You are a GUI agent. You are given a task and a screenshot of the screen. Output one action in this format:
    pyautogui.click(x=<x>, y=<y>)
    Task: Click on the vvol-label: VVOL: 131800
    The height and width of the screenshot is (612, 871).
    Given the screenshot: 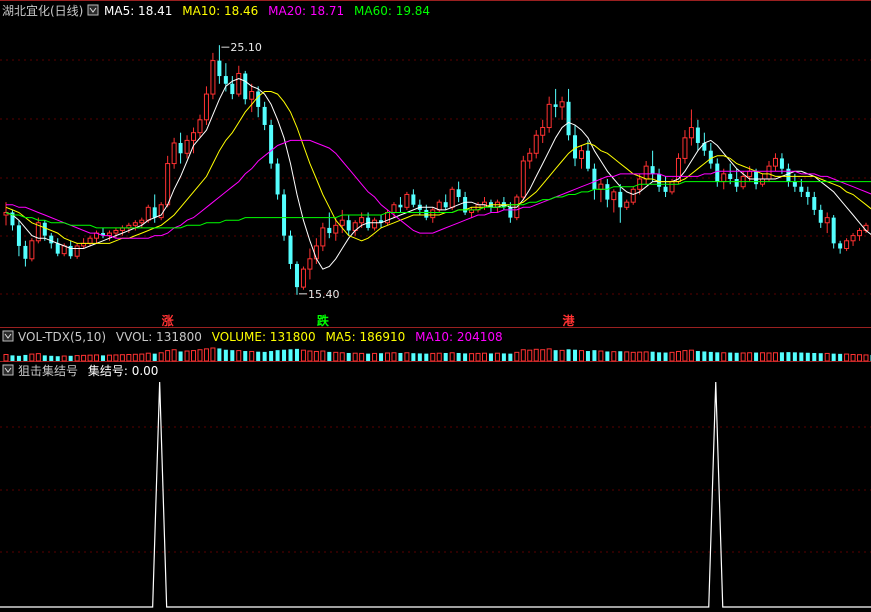 What is the action you would take?
    pyautogui.click(x=159, y=337)
    